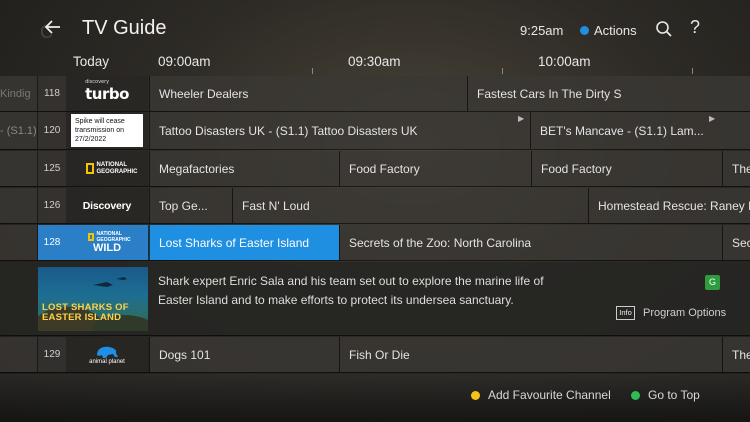 The width and height of the screenshot is (750, 422). I want to click on channel-number: 128, so click(52, 242).